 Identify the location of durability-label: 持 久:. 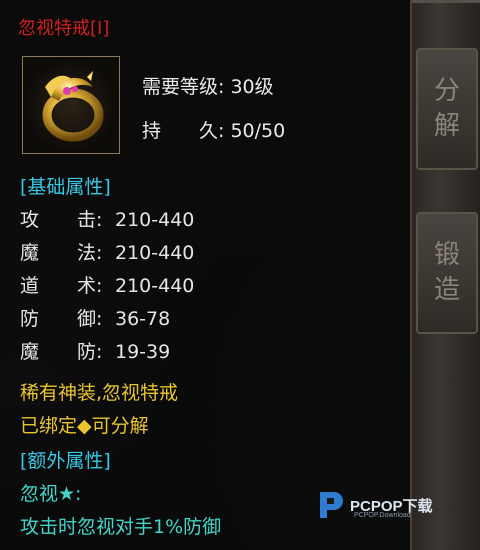
(183, 131).